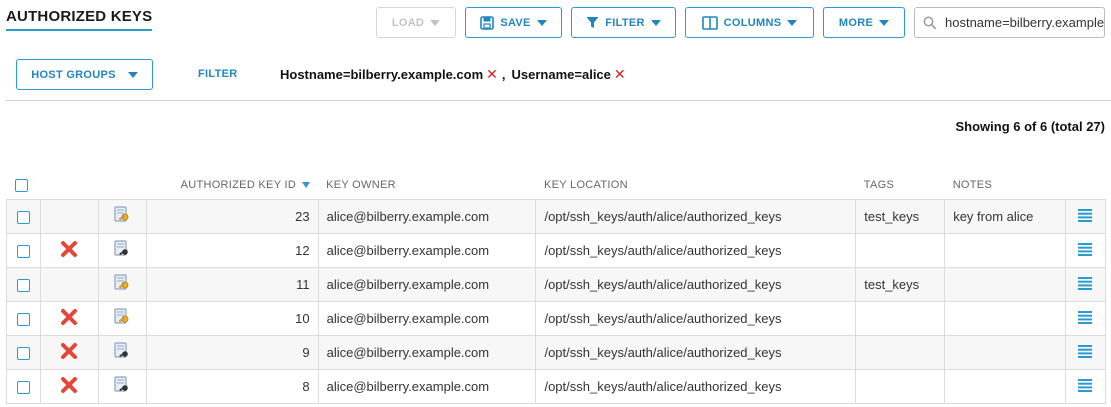 The image size is (1111, 407). What do you see at coordinates (696, 185) in the screenshot?
I see `column-header-location: KEY LOCATION` at bounding box center [696, 185].